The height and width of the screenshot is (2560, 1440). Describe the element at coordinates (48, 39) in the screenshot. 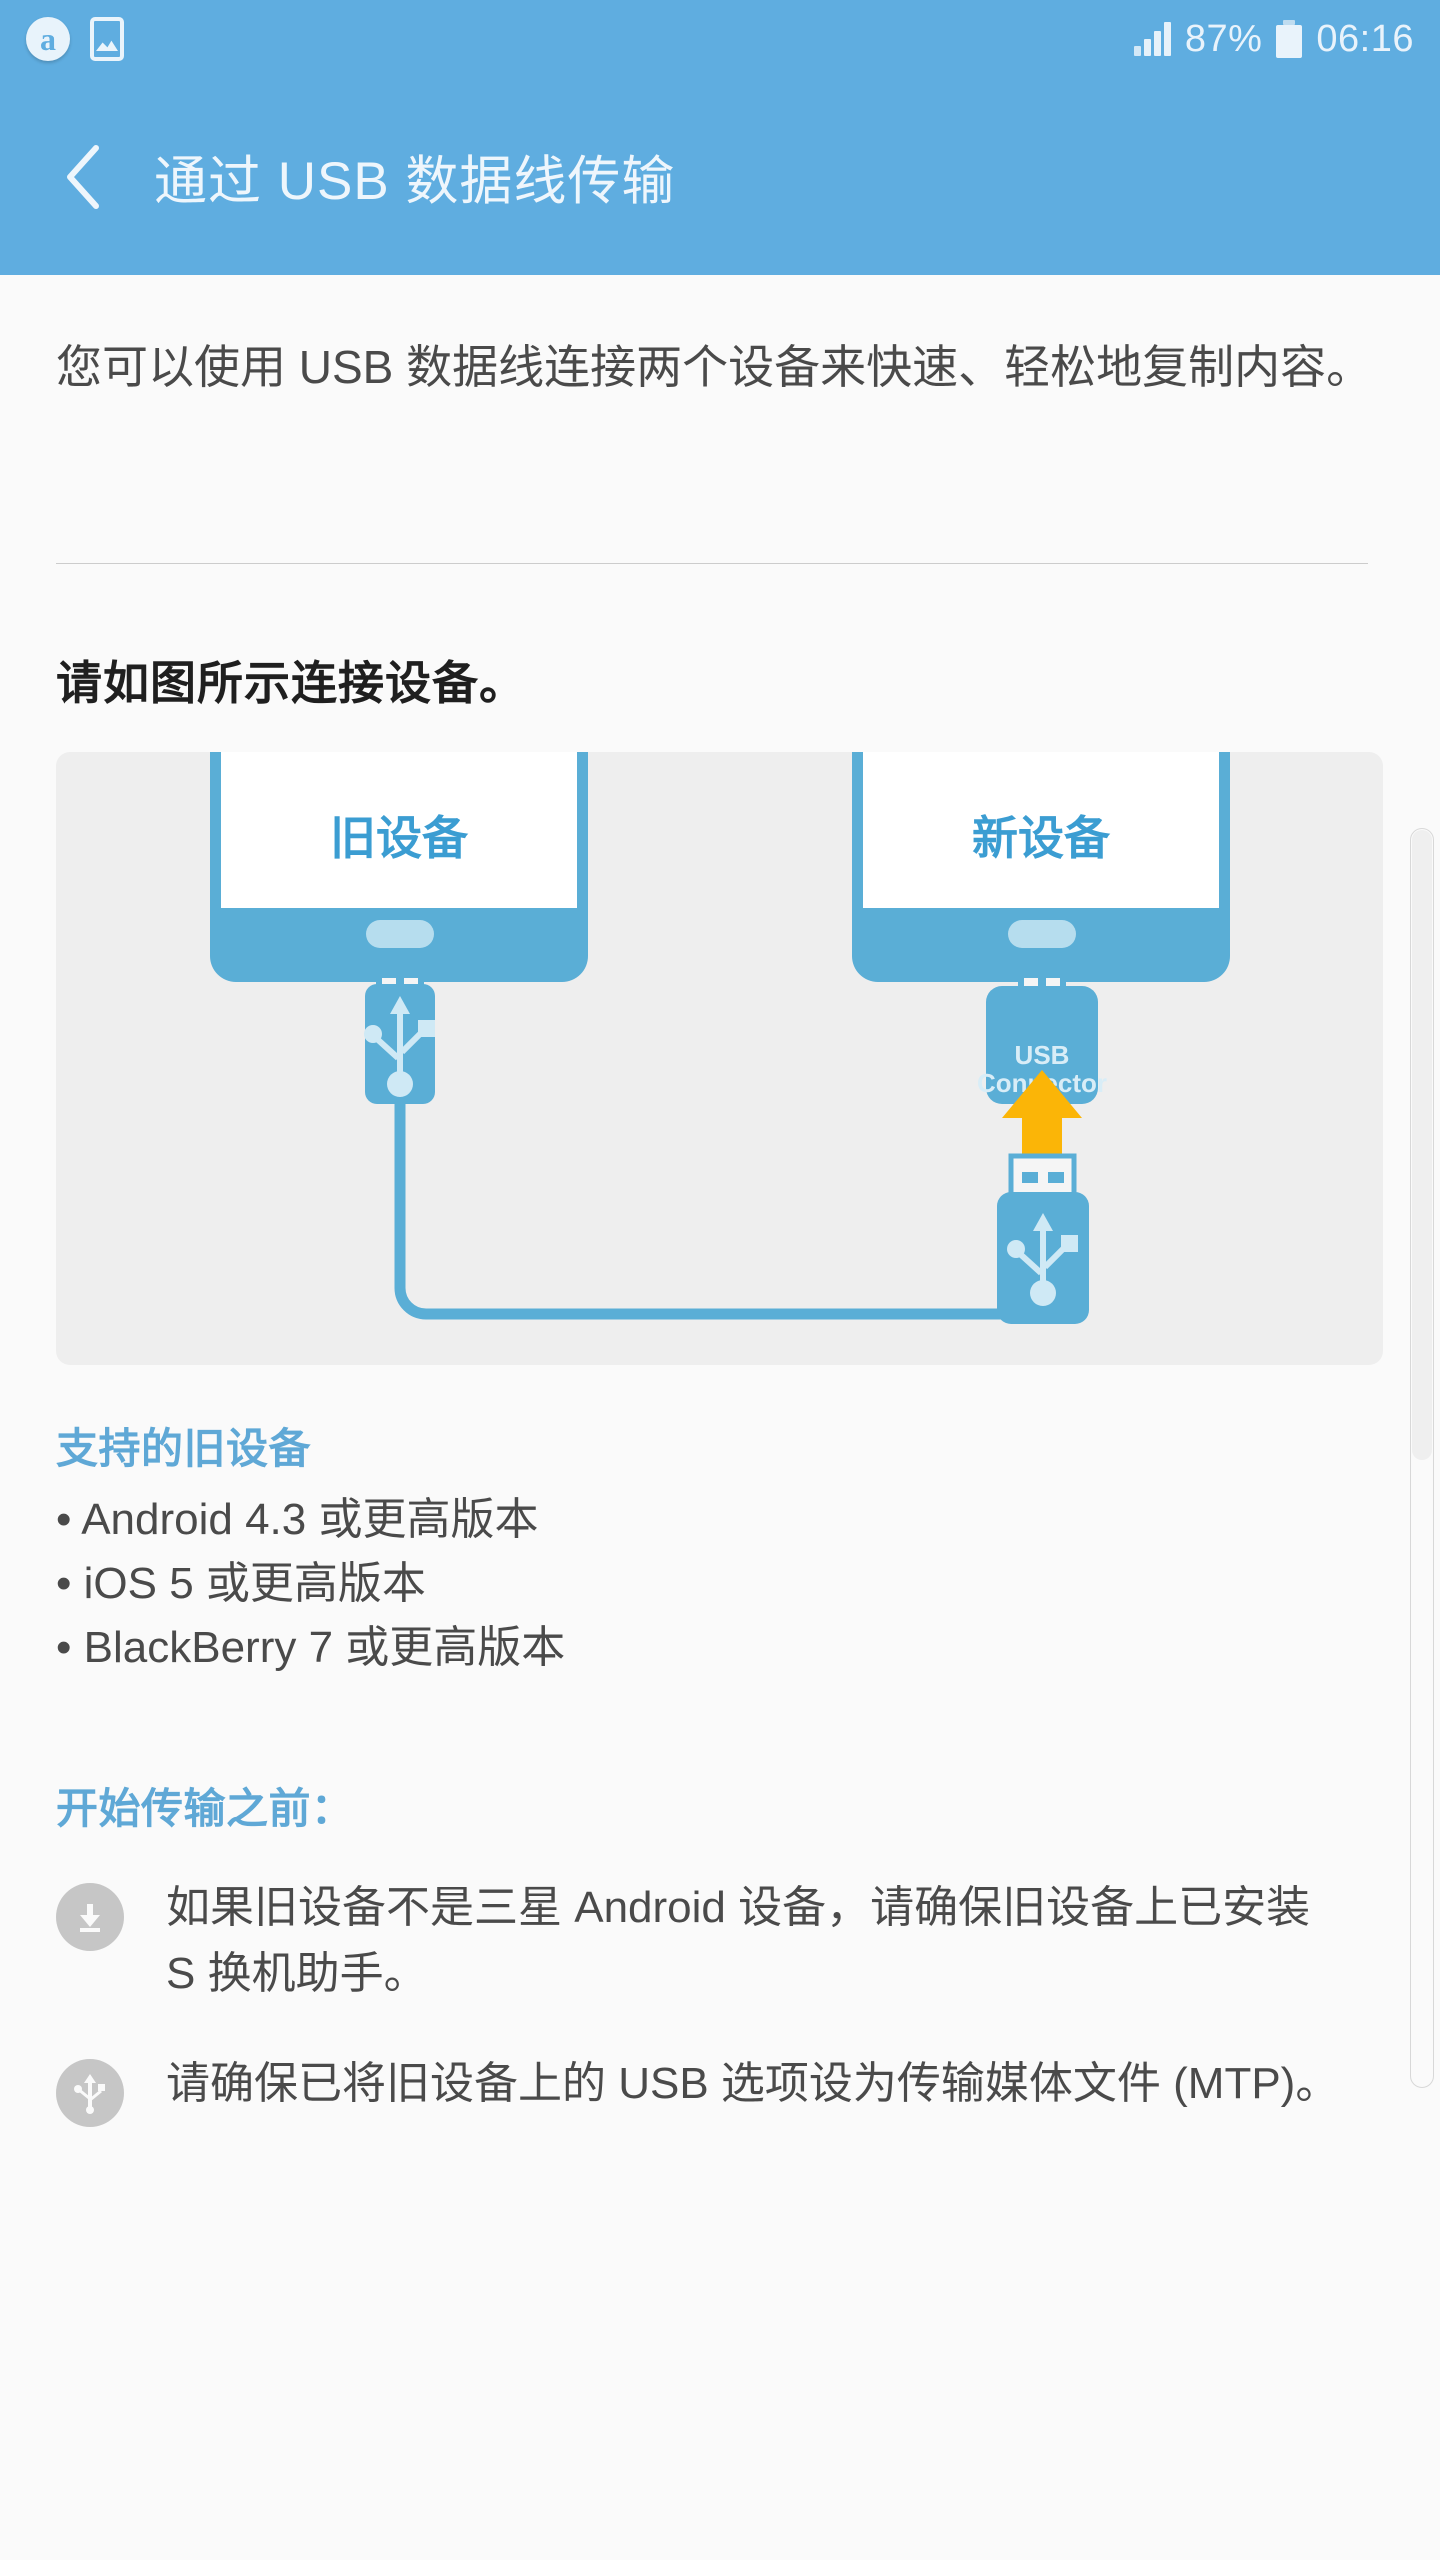

I see `app-badge-icon: a` at that location.